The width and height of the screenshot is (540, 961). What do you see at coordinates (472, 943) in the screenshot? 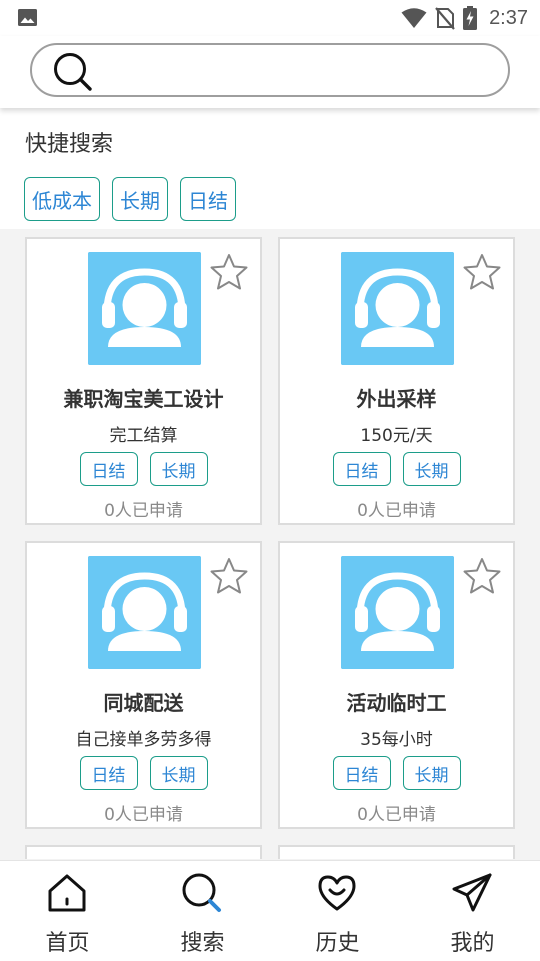
I see `nav-label-profile: 我的` at bounding box center [472, 943].